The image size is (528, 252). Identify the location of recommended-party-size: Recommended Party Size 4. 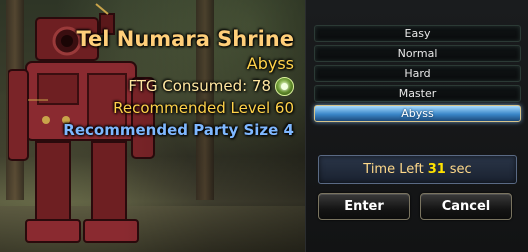
(178, 130).